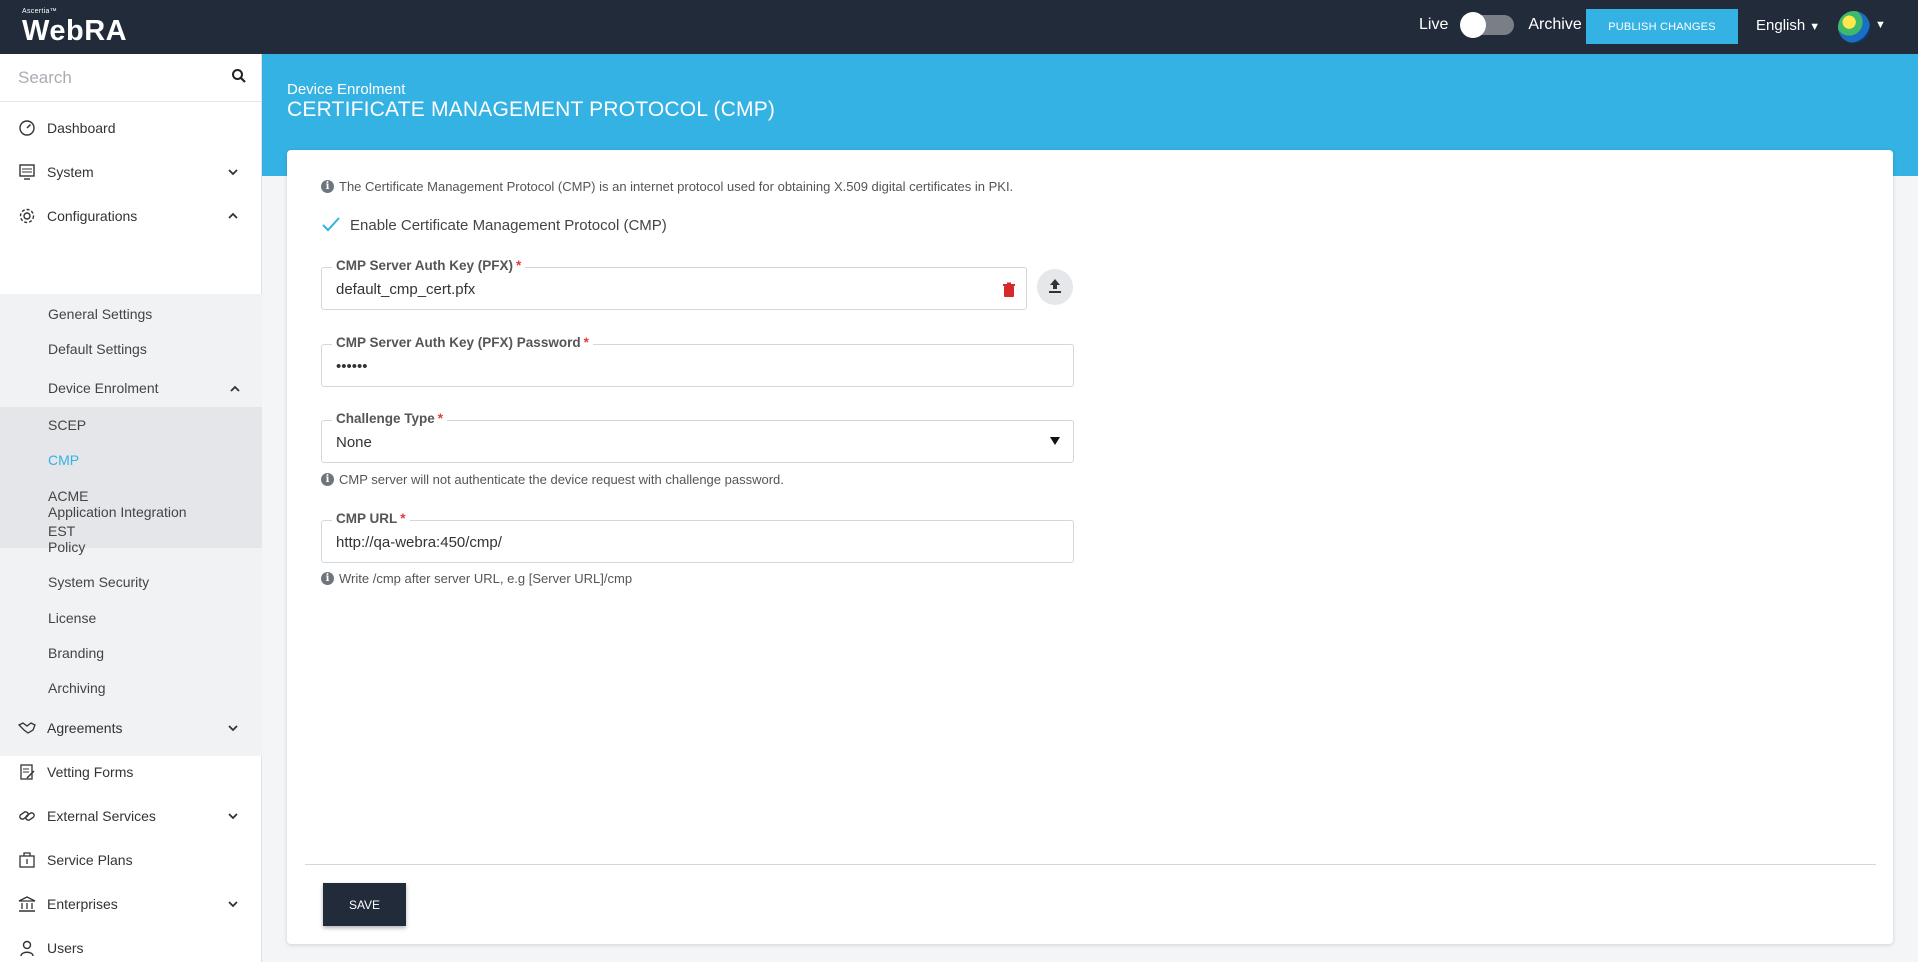 This screenshot has height=962, width=1918. Describe the element at coordinates (1880, 25) in the screenshot. I see `avatar-caret-down-icon: ▼` at that location.